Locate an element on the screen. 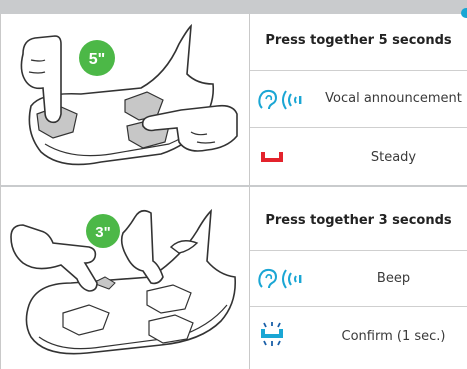  heading-row: Press together 5 seconds is located at coordinates (358, 42).